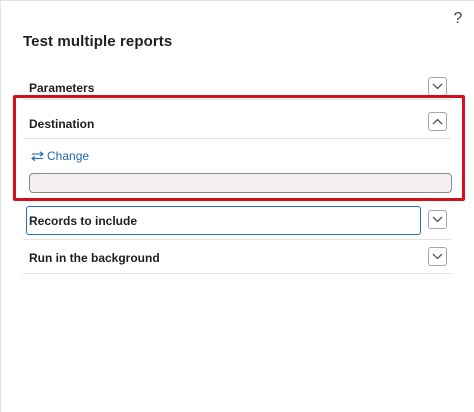 The height and width of the screenshot is (412, 474). What do you see at coordinates (237, 273) in the screenshot?
I see `background-divider` at bounding box center [237, 273].